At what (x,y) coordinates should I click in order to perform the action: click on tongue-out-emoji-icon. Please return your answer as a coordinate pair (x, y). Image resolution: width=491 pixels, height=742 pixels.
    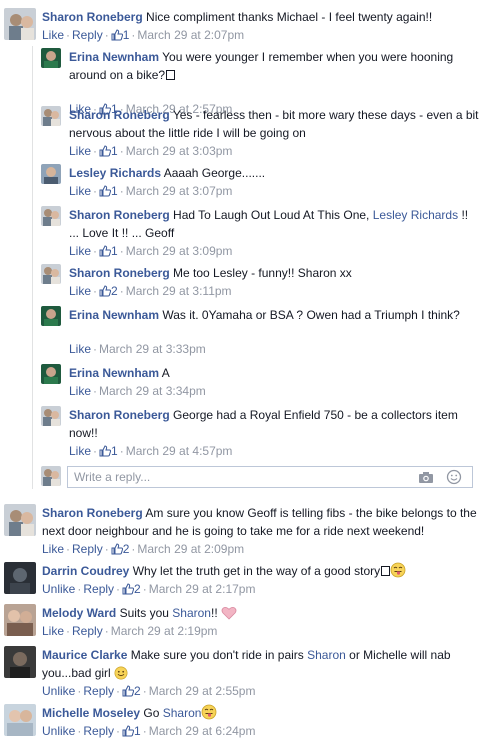
    Looking at the image, I should click on (398, 570).